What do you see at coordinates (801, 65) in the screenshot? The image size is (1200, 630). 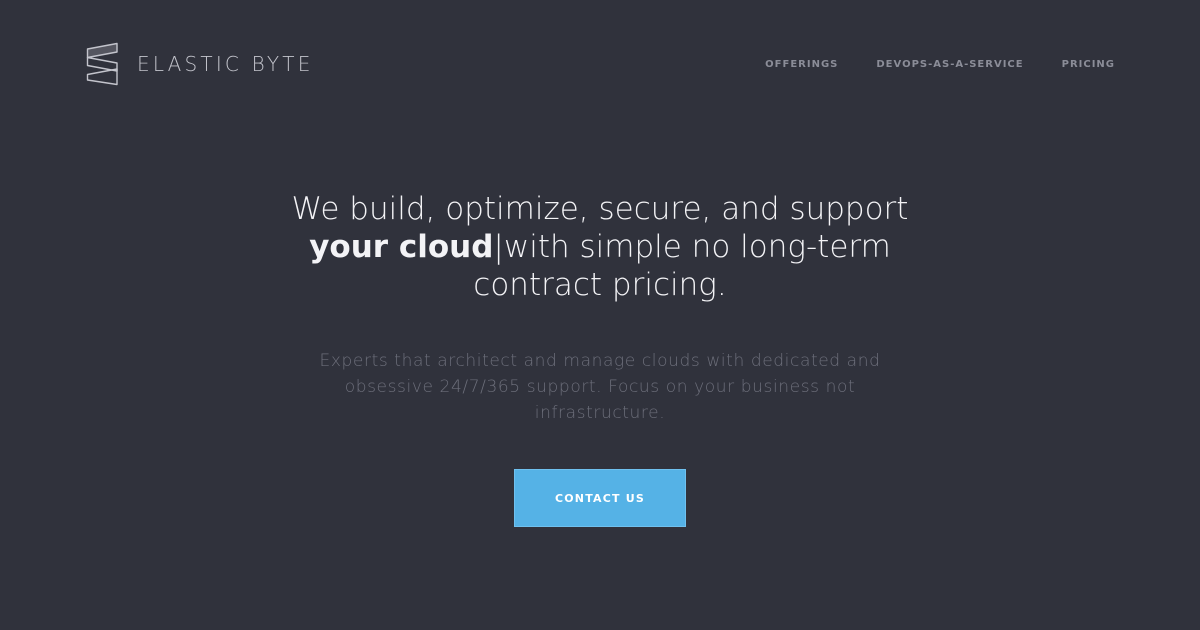 I see `nav-item-offerings: OFFERINGS` at bounding box center [801, 65].